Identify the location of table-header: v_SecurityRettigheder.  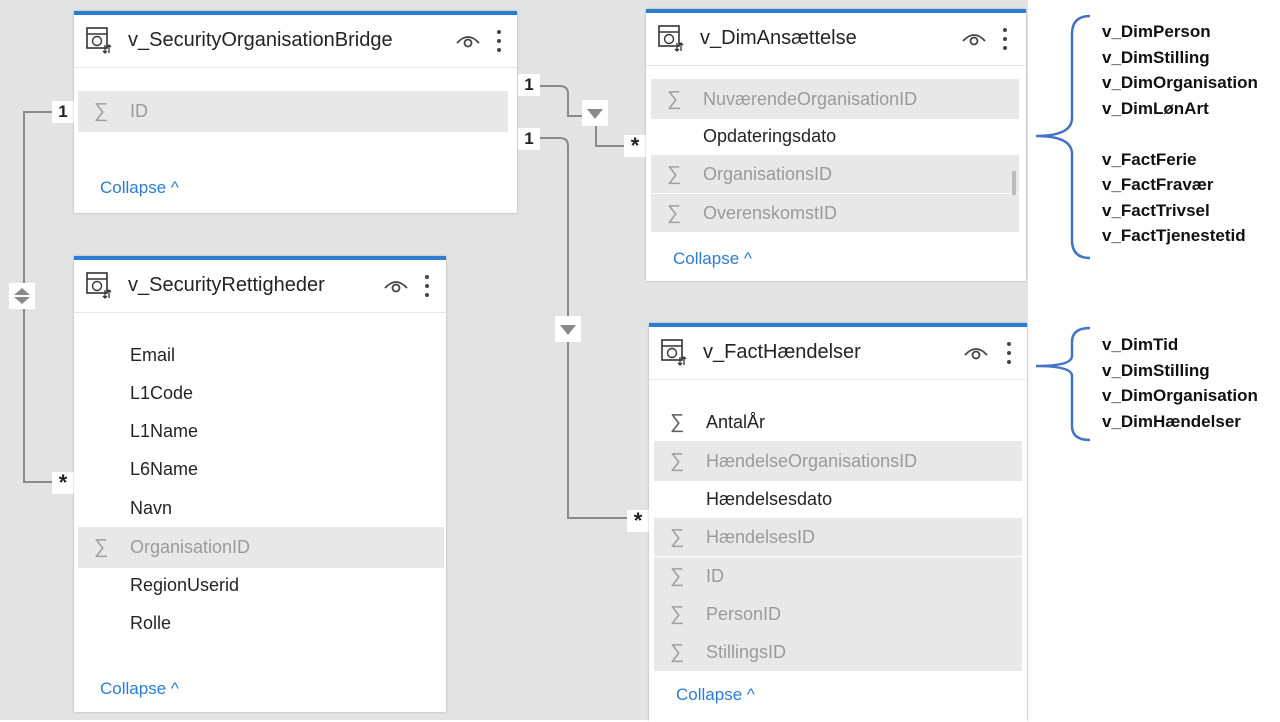
(260, 286).